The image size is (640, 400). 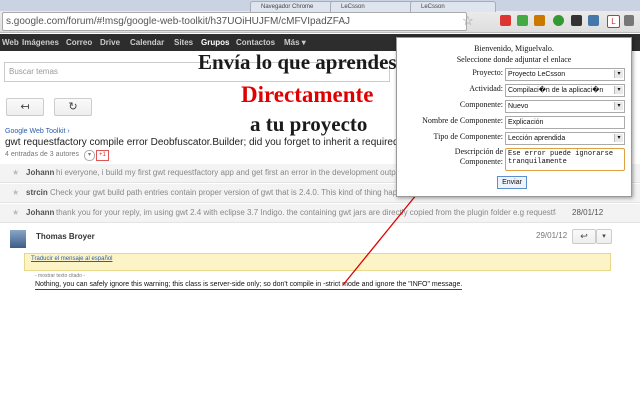 I want to click on component-type-label: Tipo de Componente:, so click(x=468, y=136).